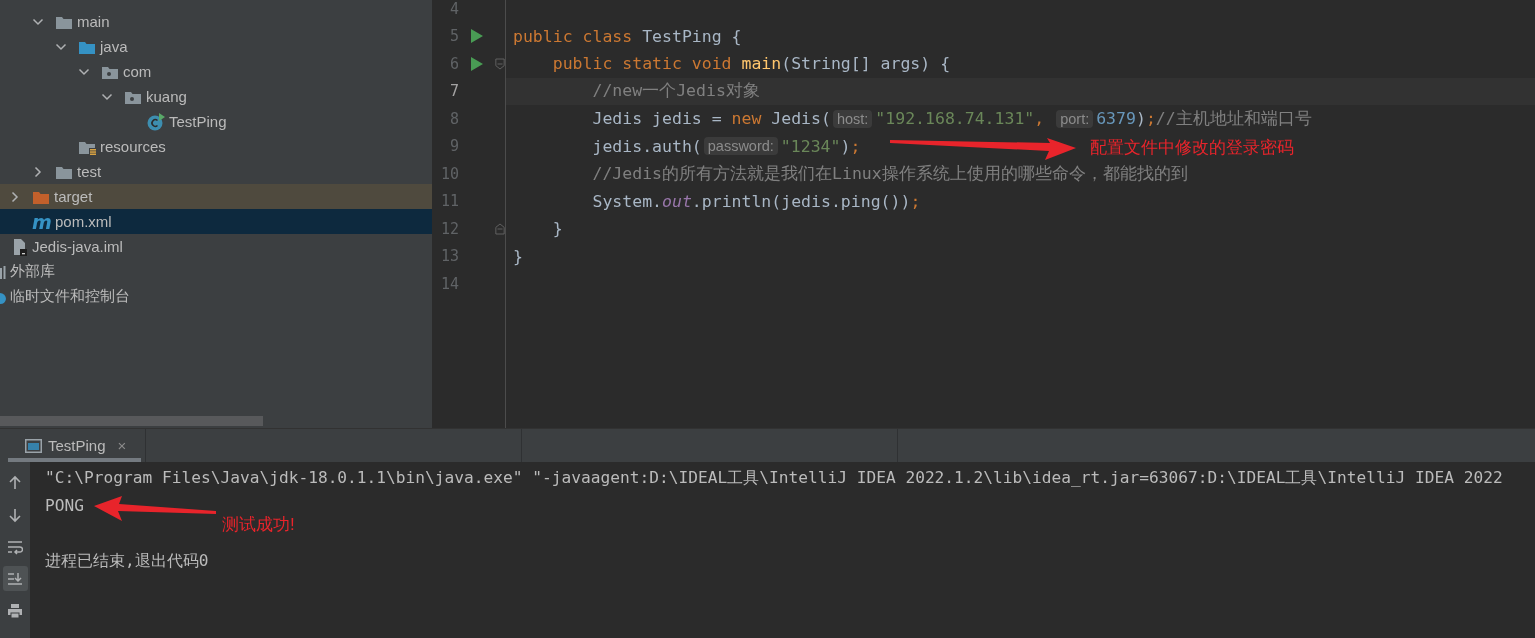  Describe the element at coordinates (627, 36) in the screenshot. I see `code-text: public class TestPing {` at that location.